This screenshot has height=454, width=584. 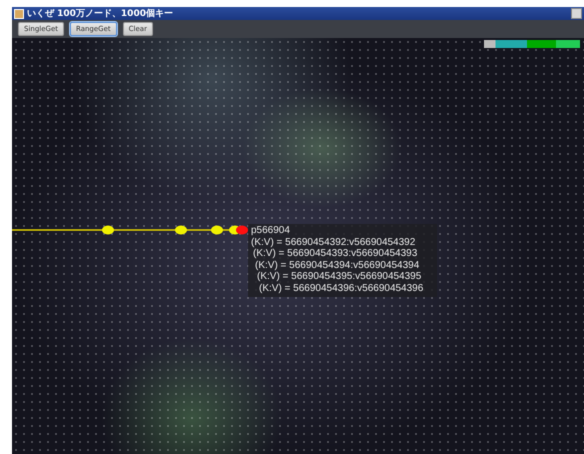 I want to click on tooltip-line: (K:V) = 56690454392:v56690454392, so click(x=333, y=242).